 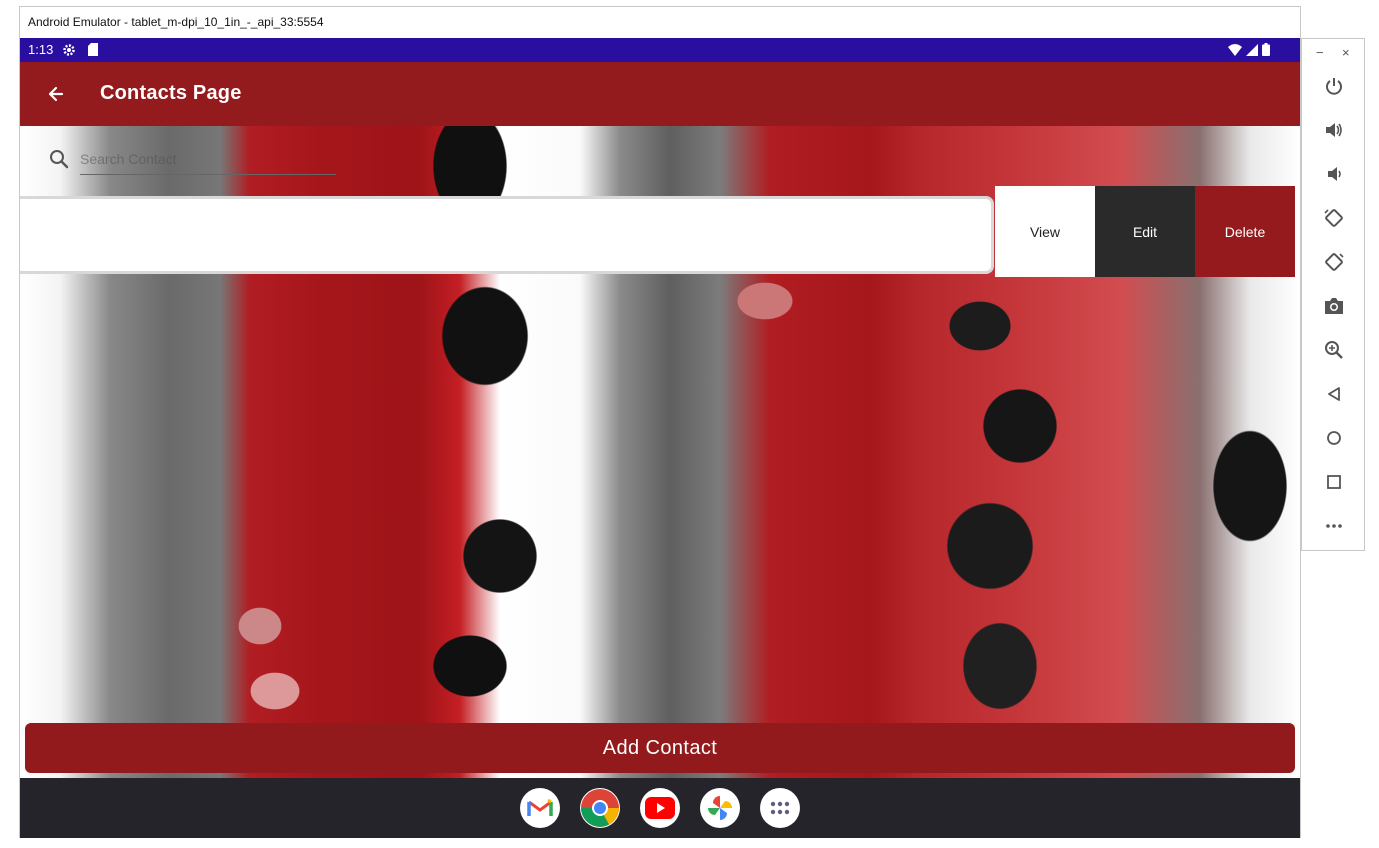 I want to click on volume-down-icon, so click(x=1334, y=174).